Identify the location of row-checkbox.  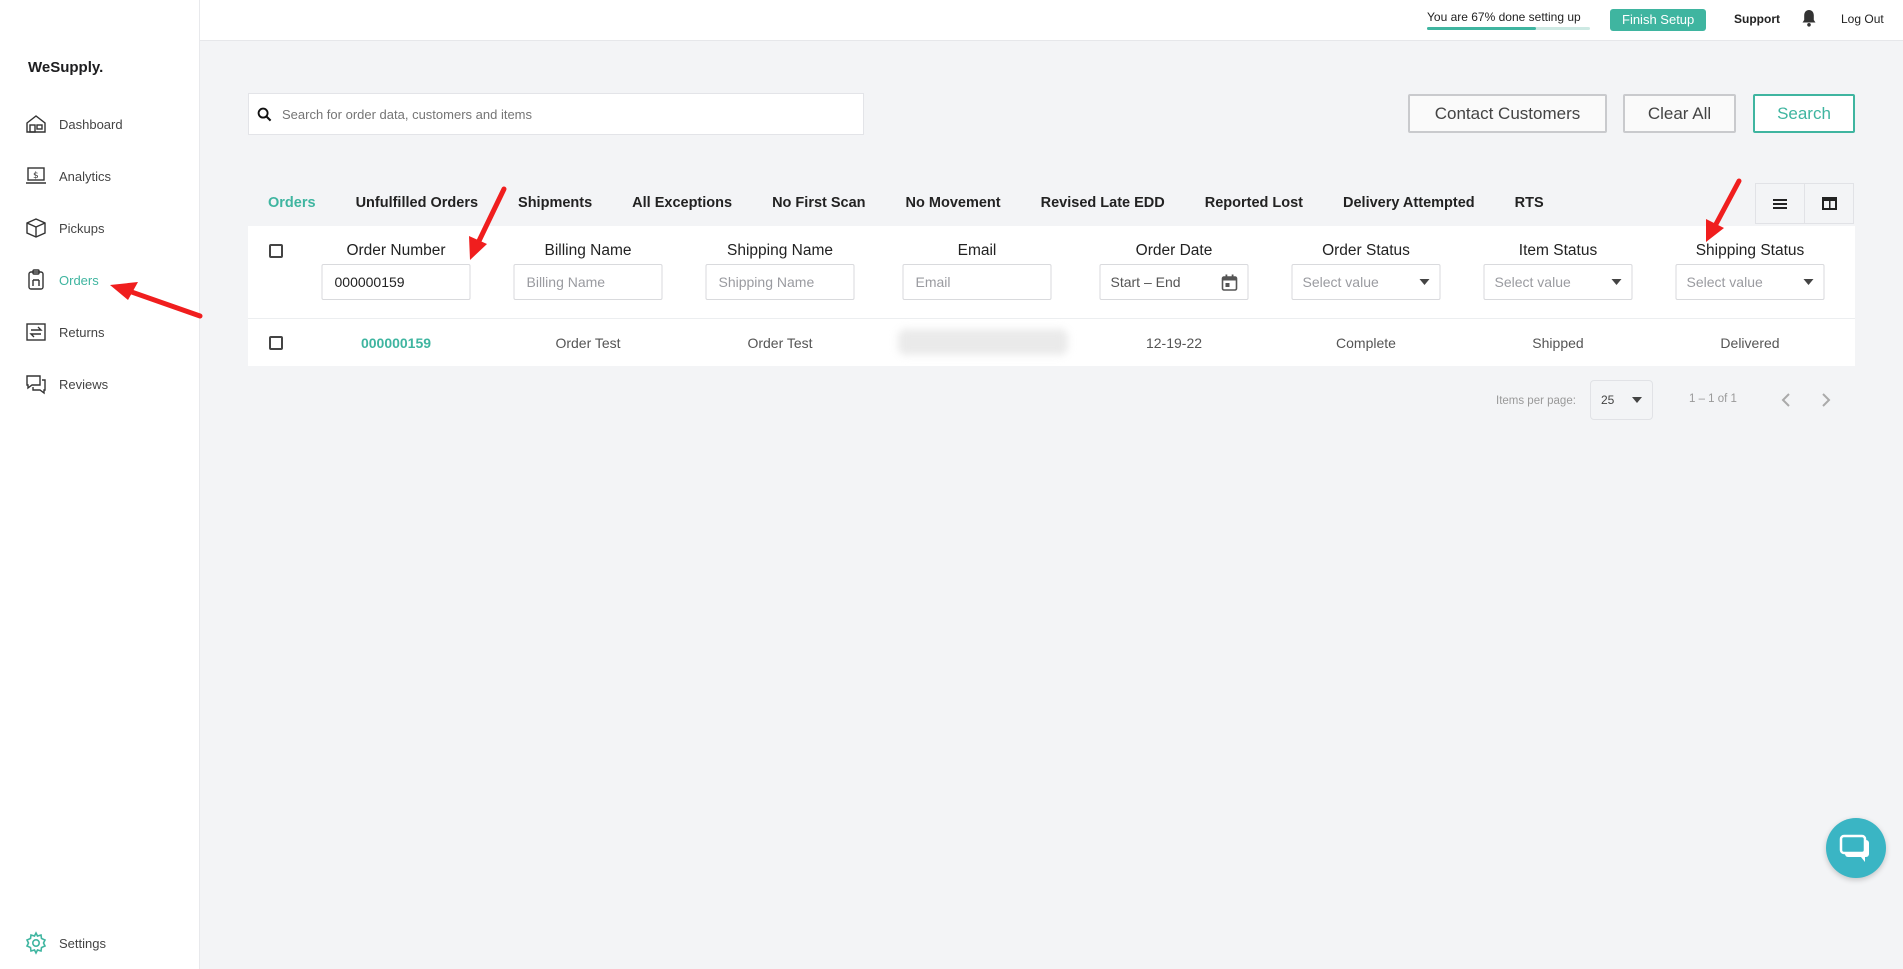
(276, 343).